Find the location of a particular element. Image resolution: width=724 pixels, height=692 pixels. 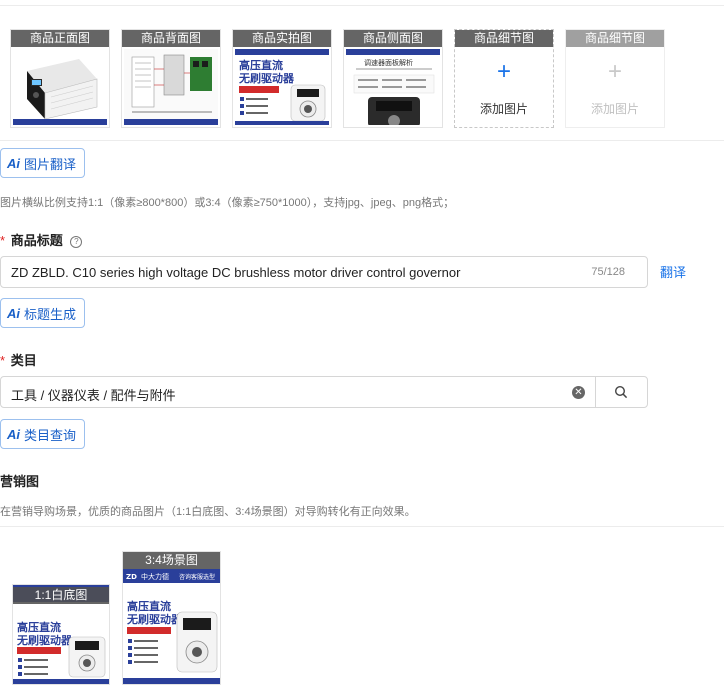

title-field-label: * 商品标题 ? is located at coordinates (41, 239).